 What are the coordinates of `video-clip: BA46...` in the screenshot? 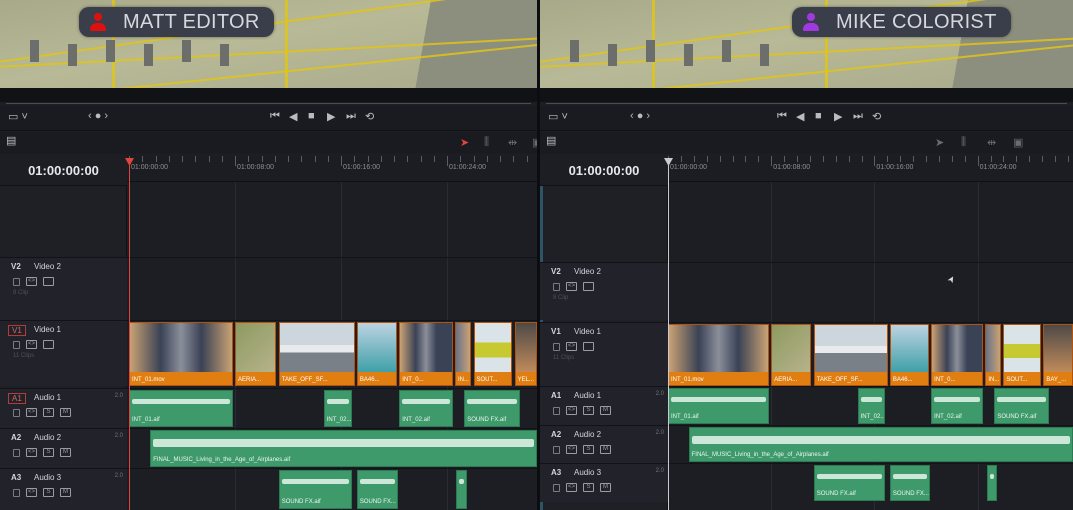 It's located at (376, 354).